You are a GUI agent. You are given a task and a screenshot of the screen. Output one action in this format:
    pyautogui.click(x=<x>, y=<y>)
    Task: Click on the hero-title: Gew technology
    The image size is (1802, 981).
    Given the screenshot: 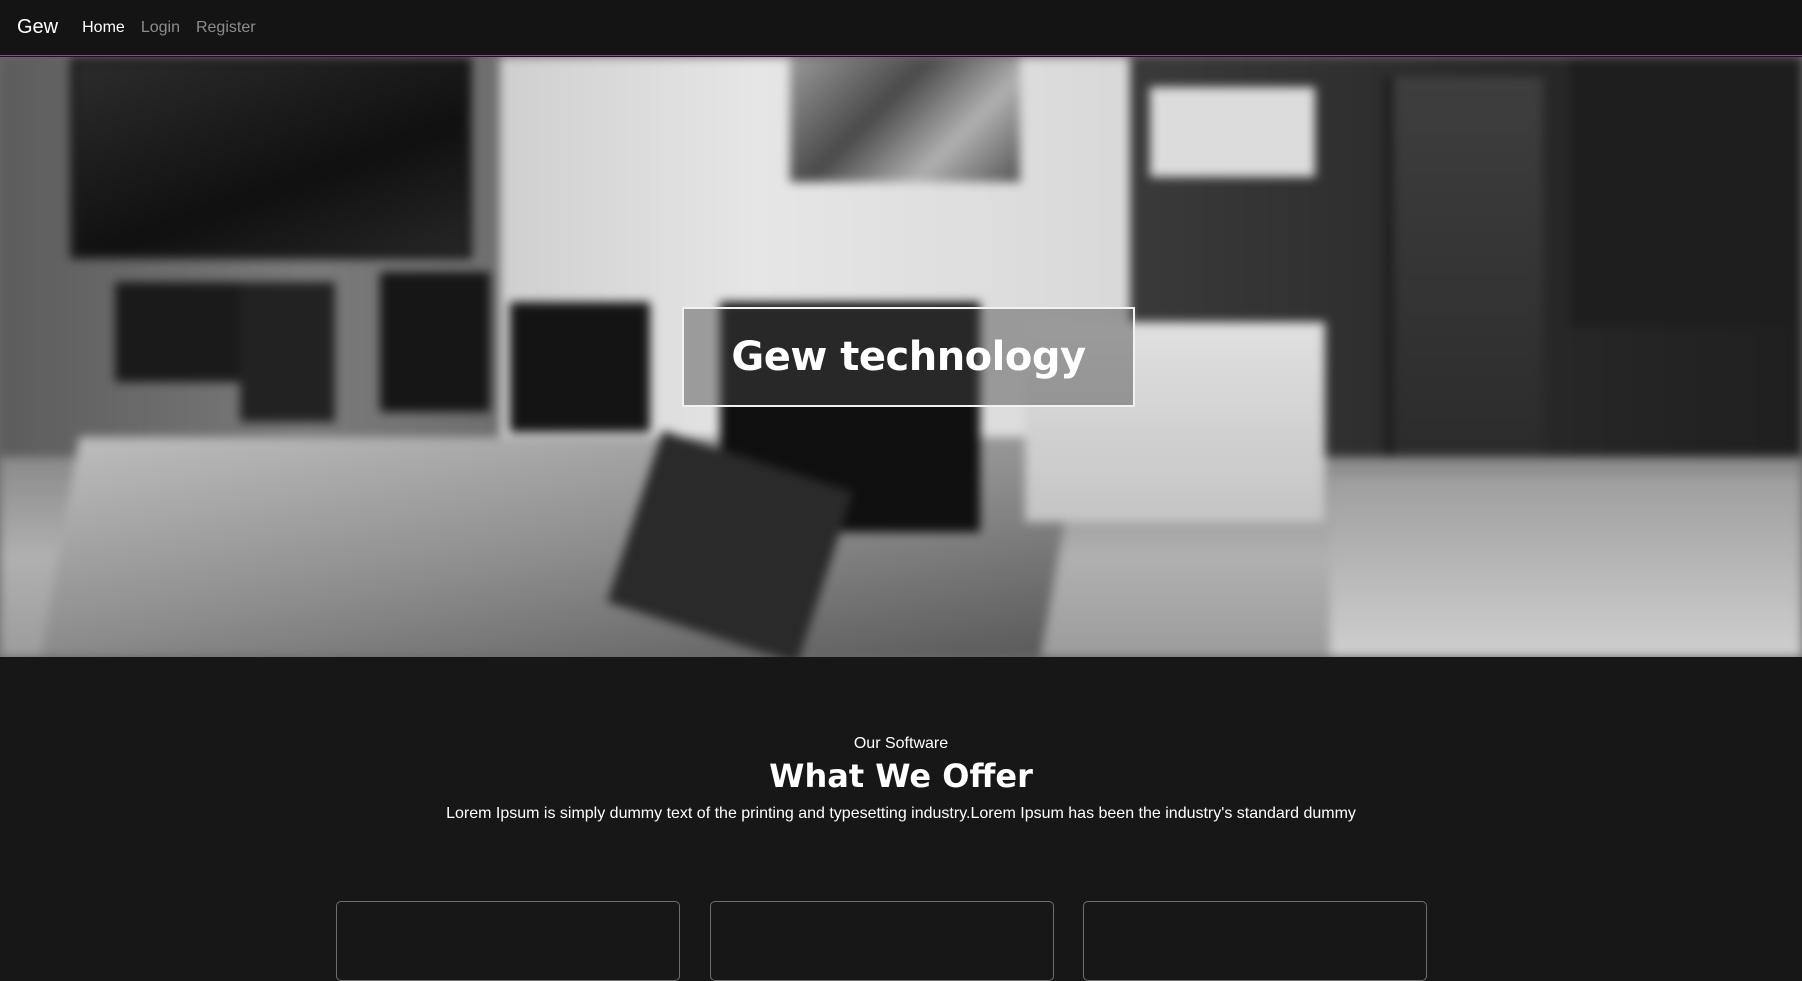 What is the action you would take?
    pyautogui.click(x=908, y=357)
    